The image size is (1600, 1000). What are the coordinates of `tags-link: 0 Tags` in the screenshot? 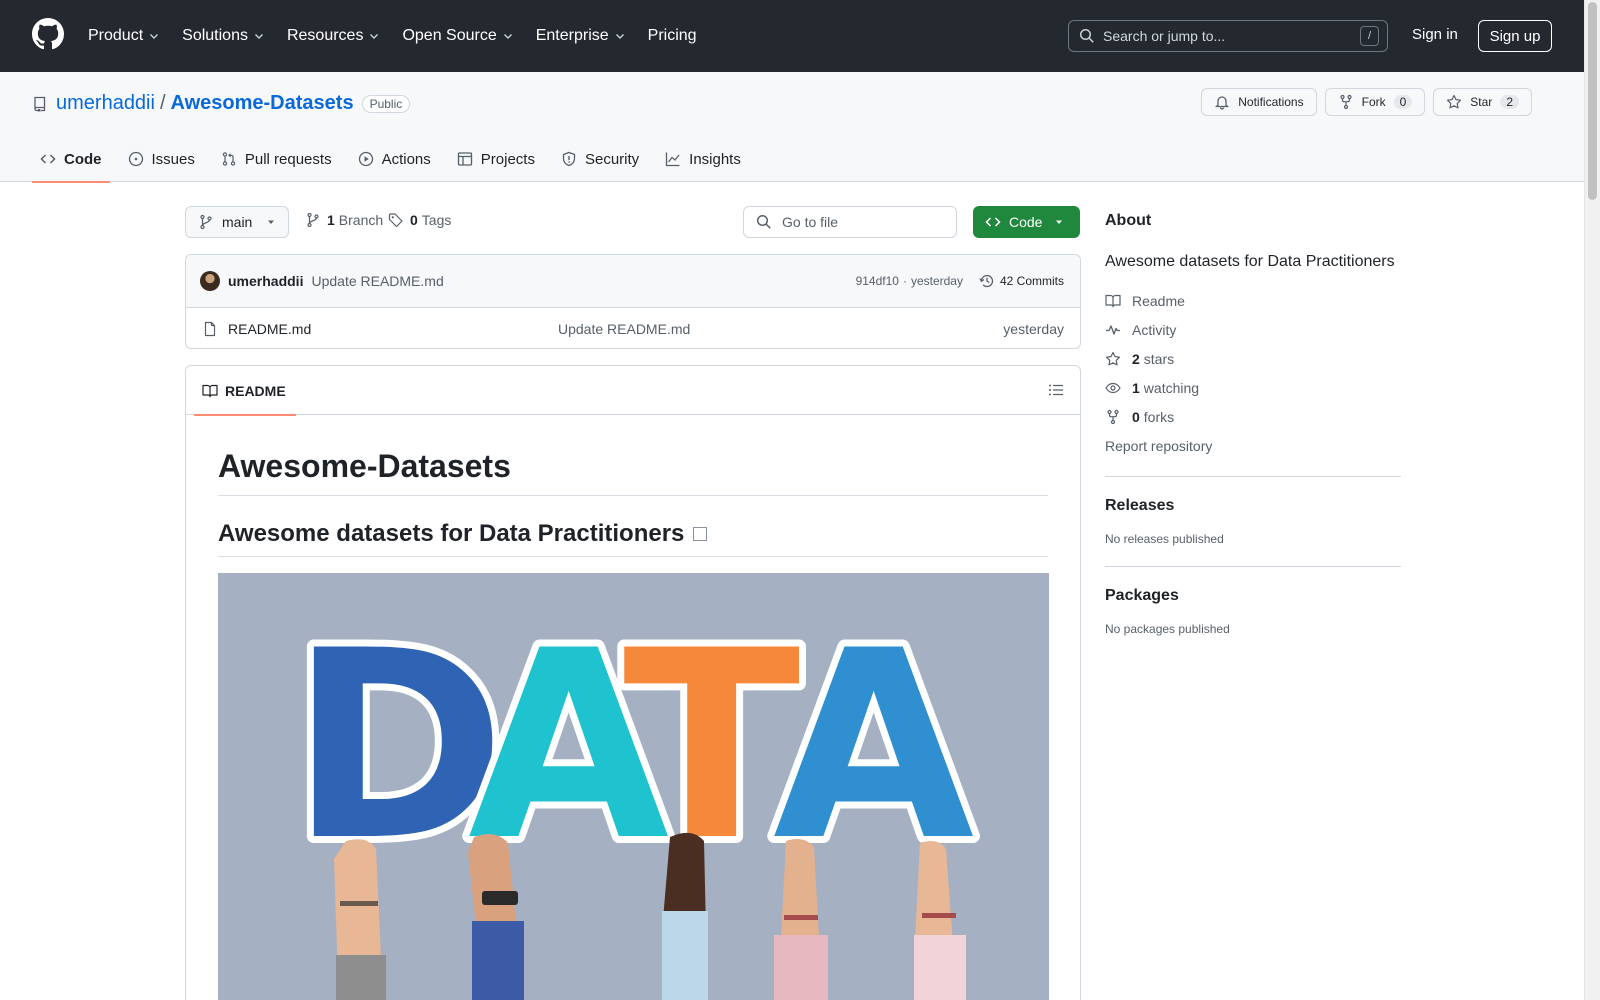 It's located at (419, 220).